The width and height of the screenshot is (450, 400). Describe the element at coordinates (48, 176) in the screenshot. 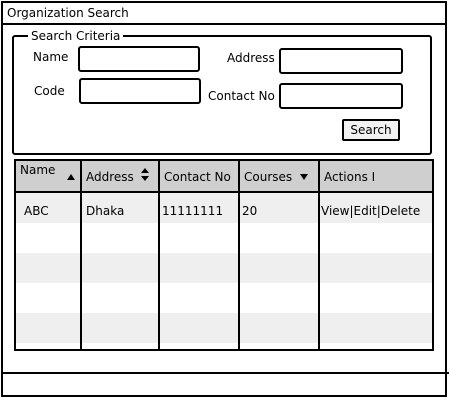

I see `column-header-name: Name` at that location.